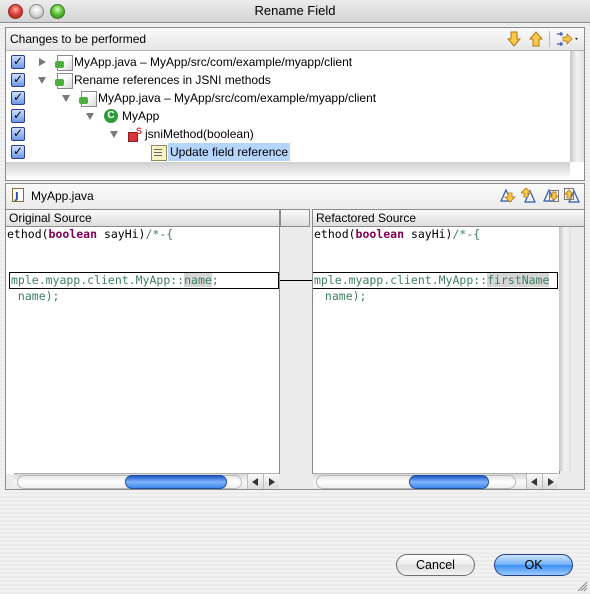 This screenshot has height=594, width=590. I want to click on compare-file-label: MyApp.java, so click(62, 196).